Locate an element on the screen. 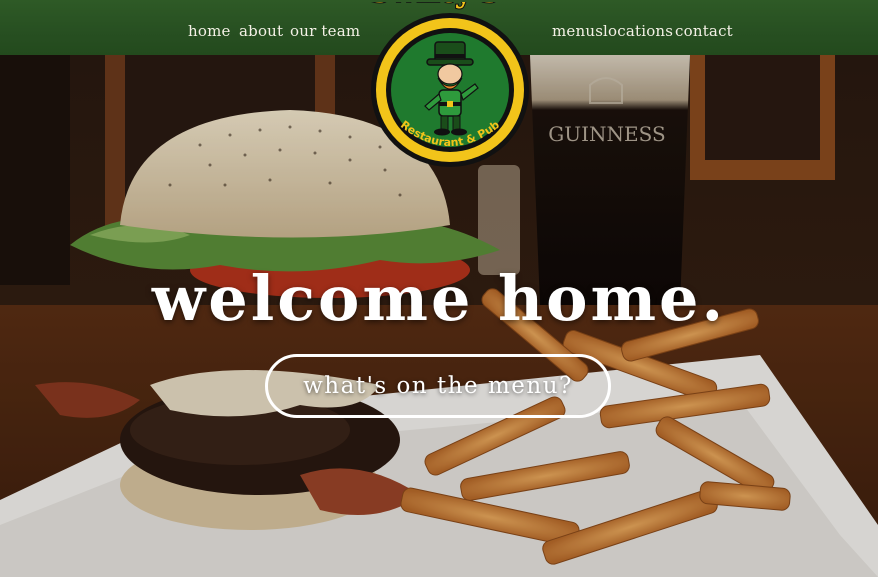  nav-link-home: home is located at coordinates (209, 31).